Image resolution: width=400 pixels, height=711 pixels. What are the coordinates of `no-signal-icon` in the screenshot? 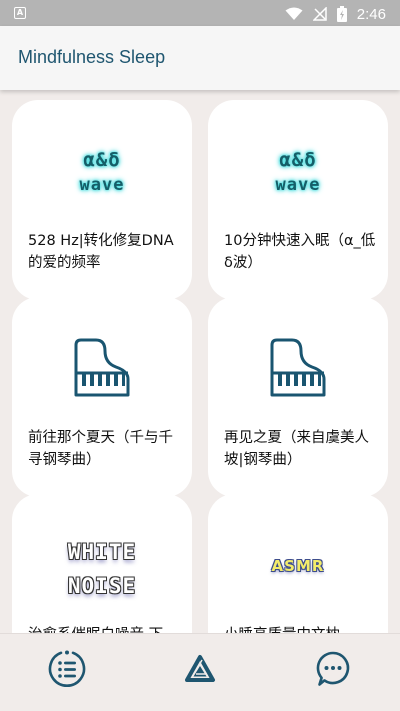 It's located at (319, 14).